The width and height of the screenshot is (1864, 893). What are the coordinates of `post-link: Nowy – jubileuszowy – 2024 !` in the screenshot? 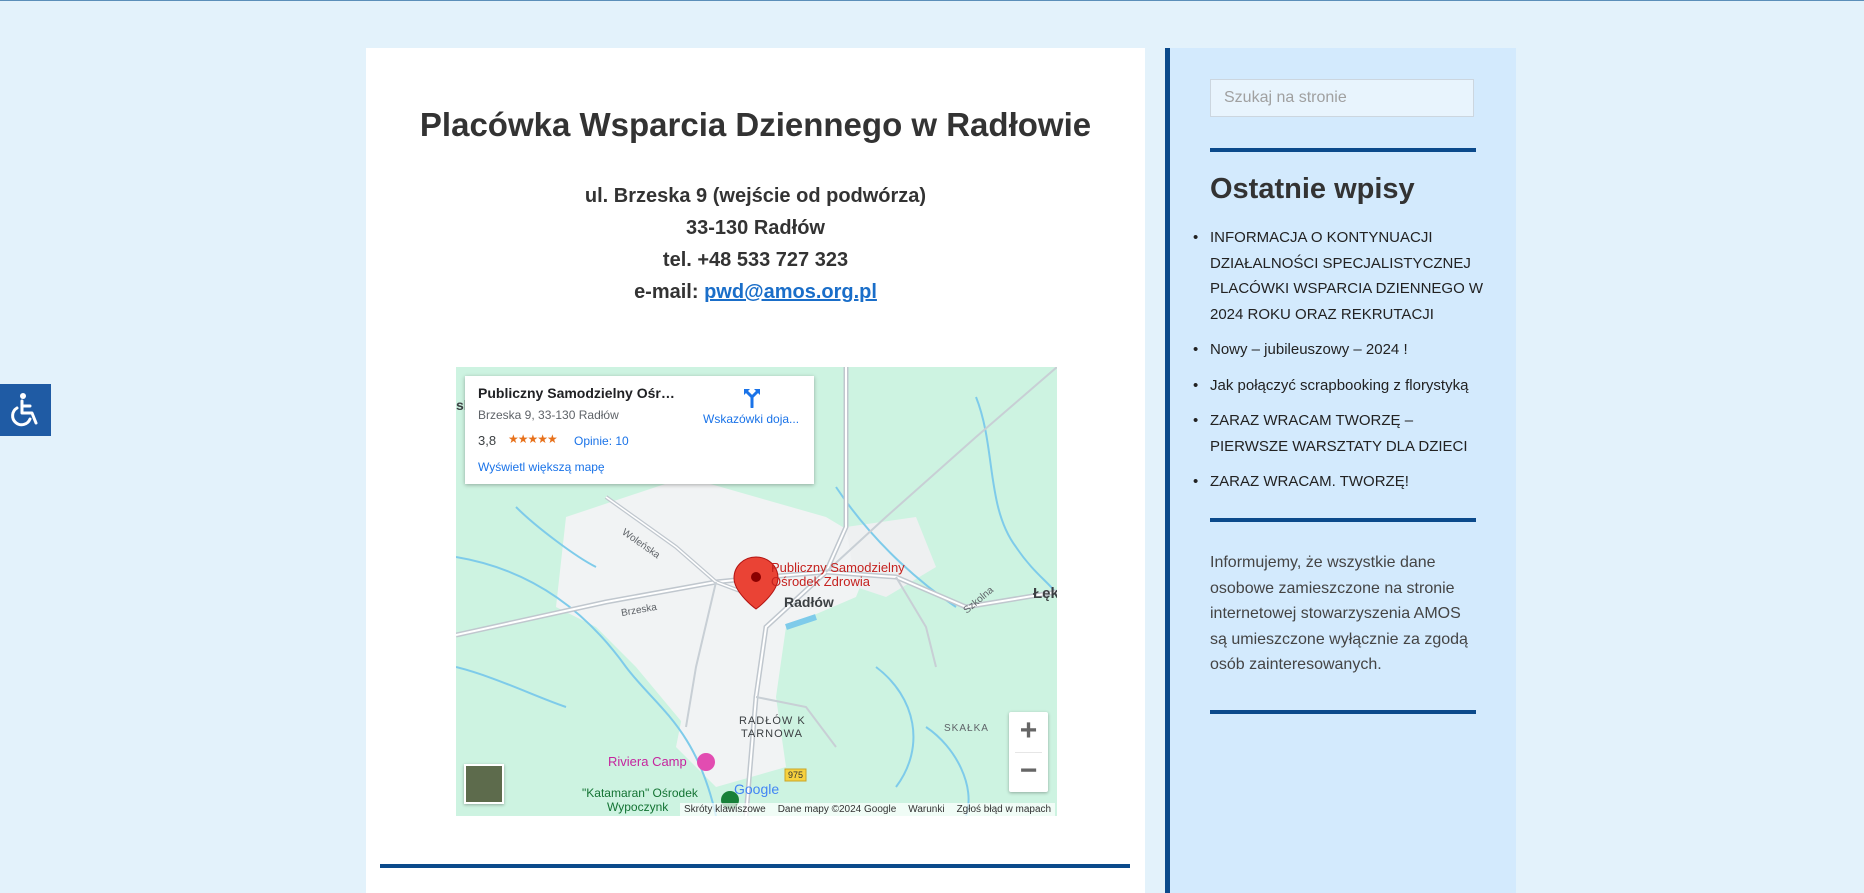 It's located at (1309, 349).